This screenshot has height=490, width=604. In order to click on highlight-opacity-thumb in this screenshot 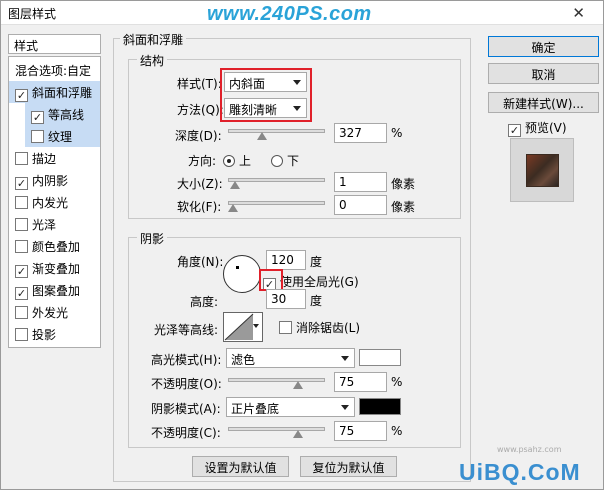, I will do `click(298, 385)`.